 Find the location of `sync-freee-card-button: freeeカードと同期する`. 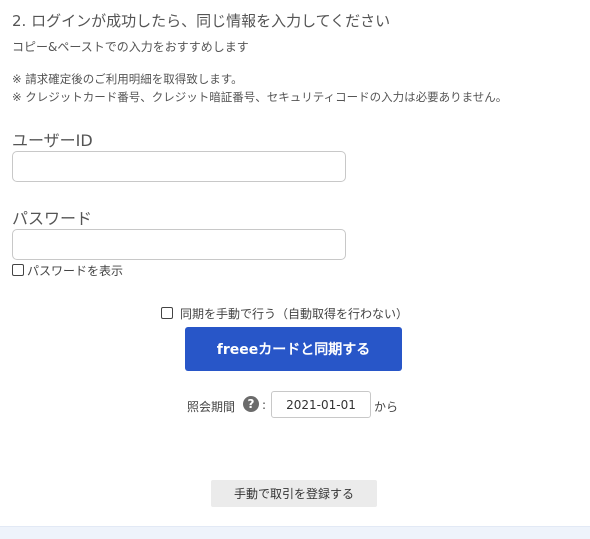

sync-freee-card-button: freeeカードと同期する is located at coordinates (293, 349).